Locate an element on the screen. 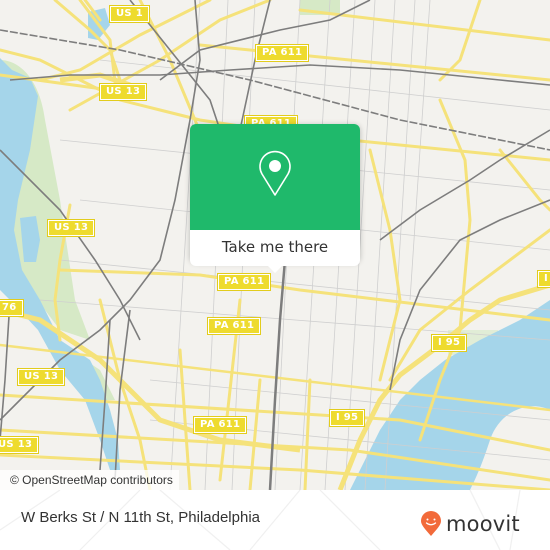  route-shield: 76 is located at coordinates (12, 308).